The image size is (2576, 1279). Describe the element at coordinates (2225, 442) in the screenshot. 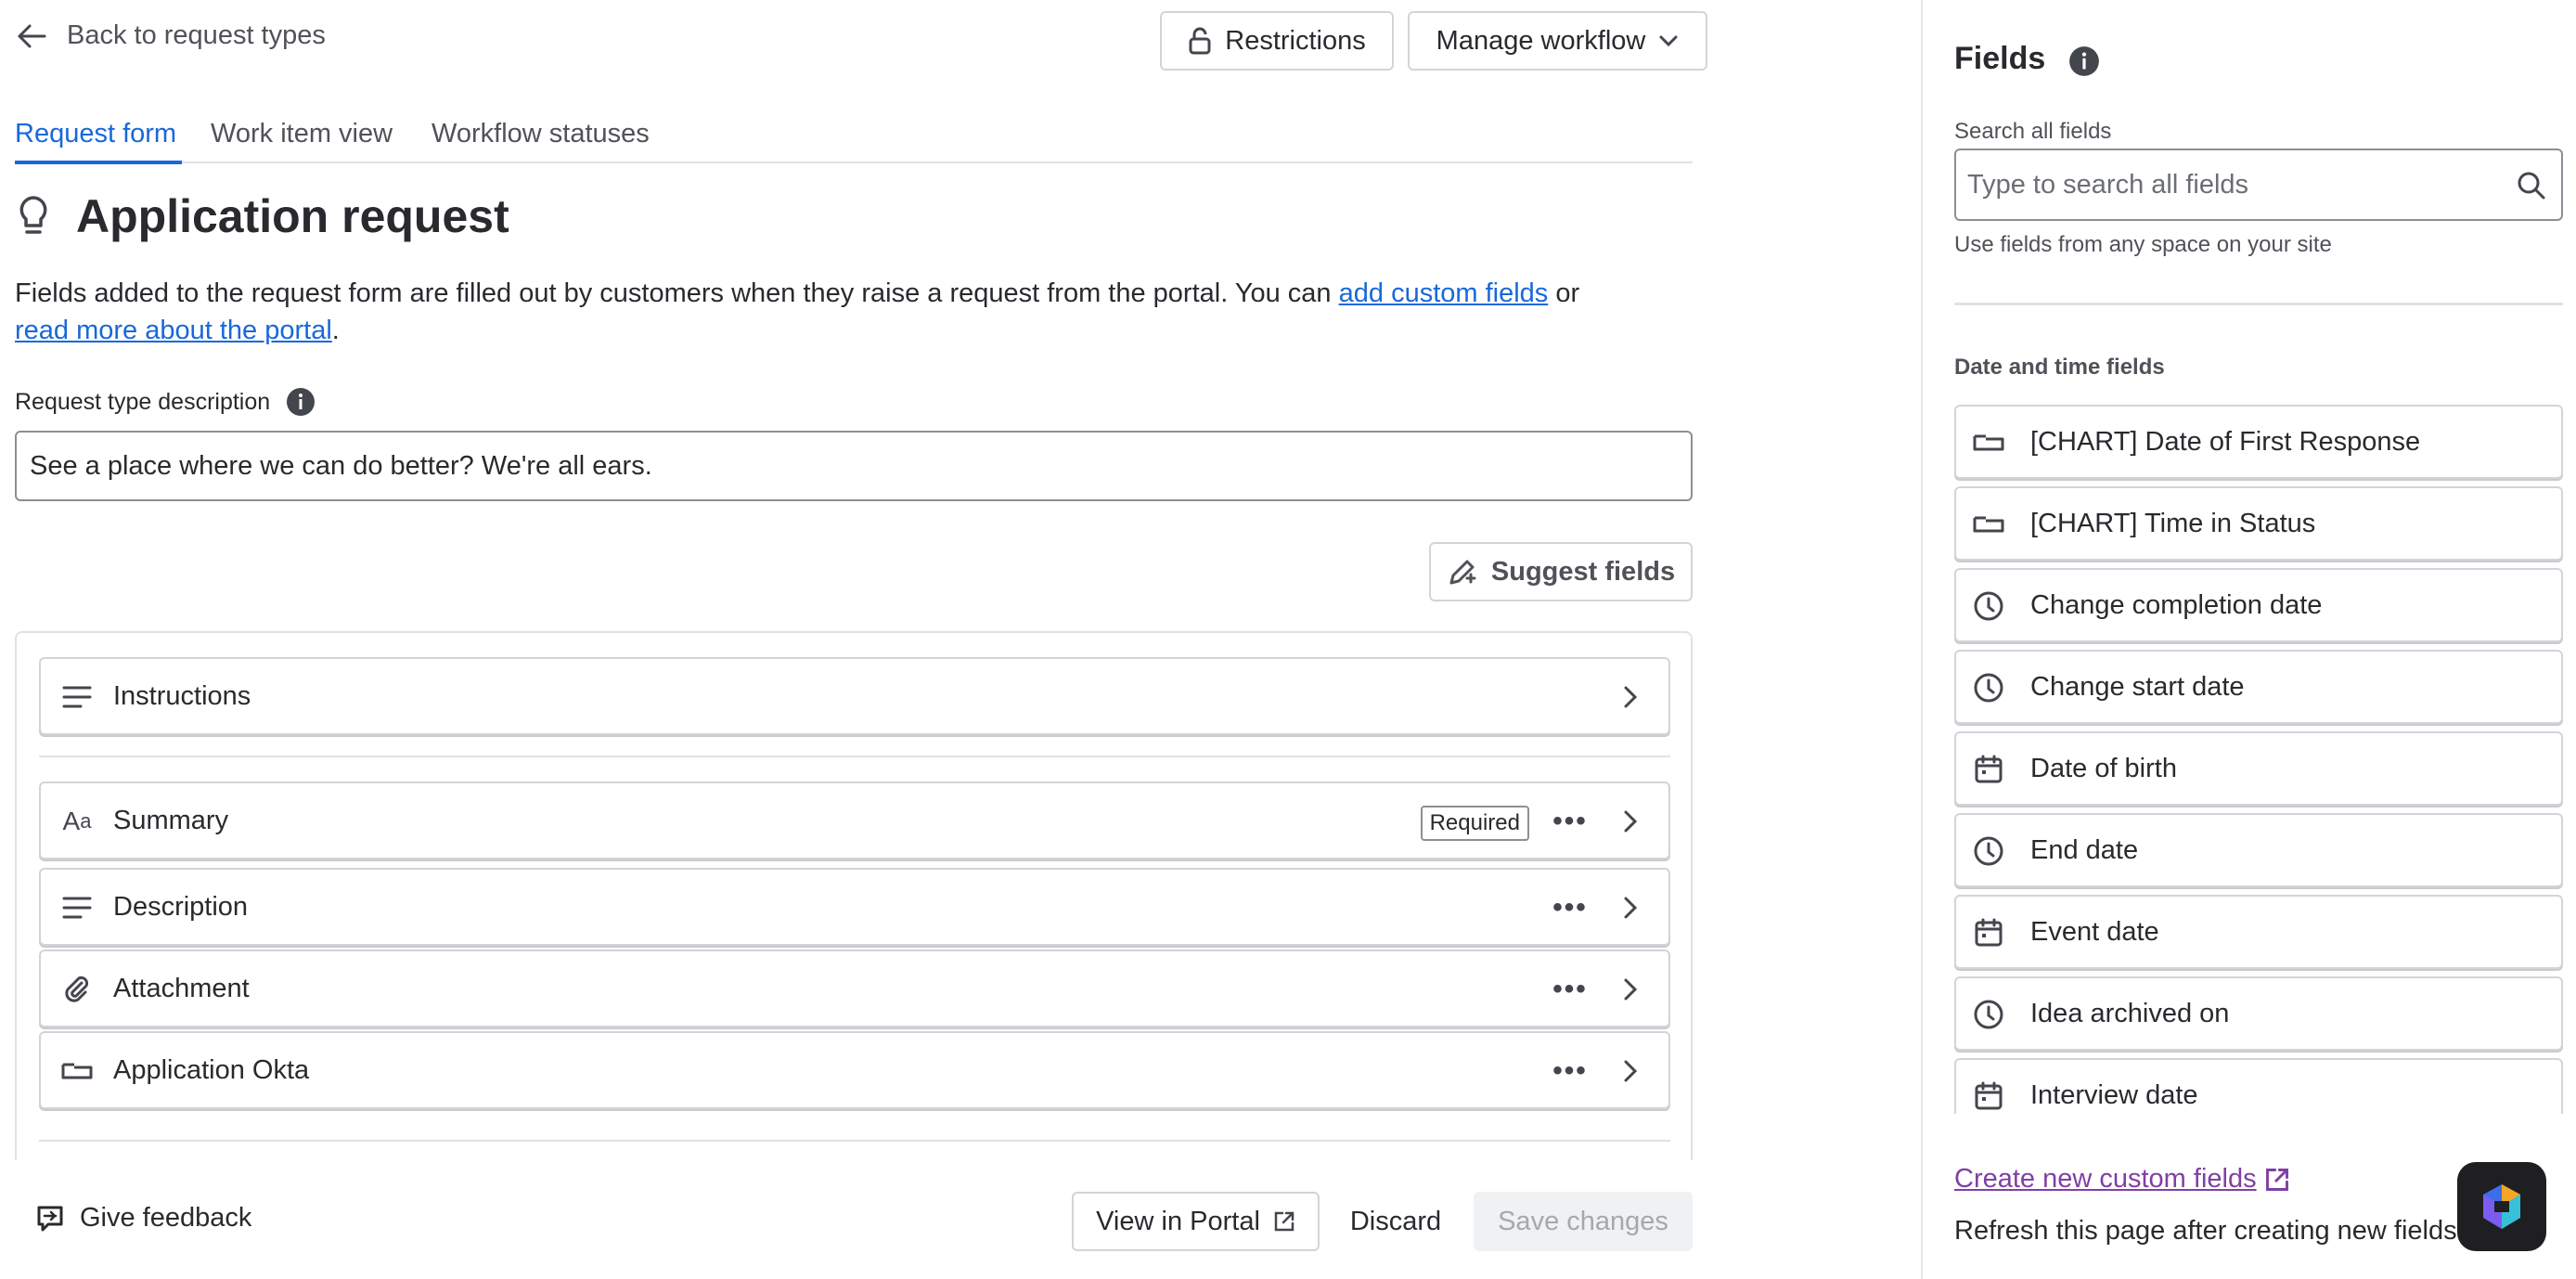

I see `available-field-label: [CHART] Date of First Response` at that location.